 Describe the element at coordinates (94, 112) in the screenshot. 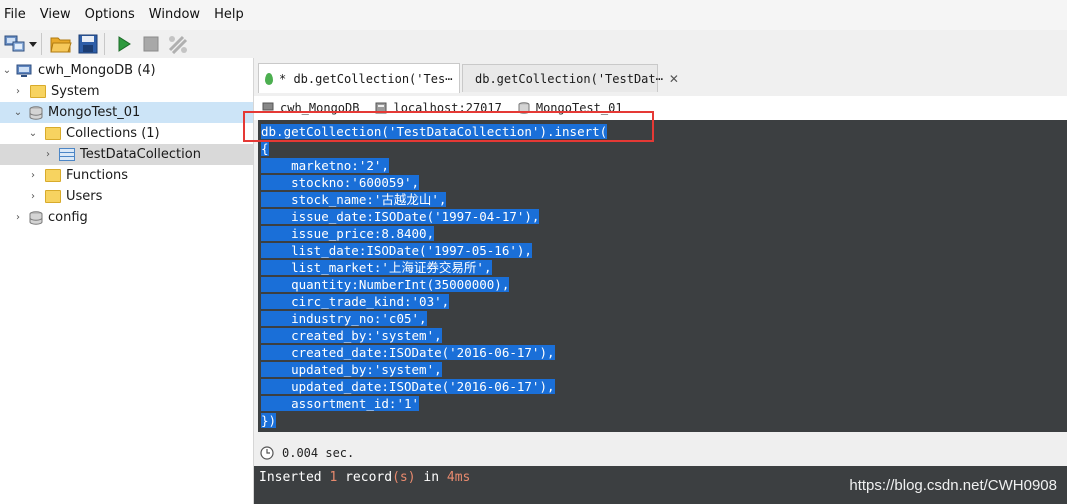

I see `tree-label-database: MongoTest_01` at that location.